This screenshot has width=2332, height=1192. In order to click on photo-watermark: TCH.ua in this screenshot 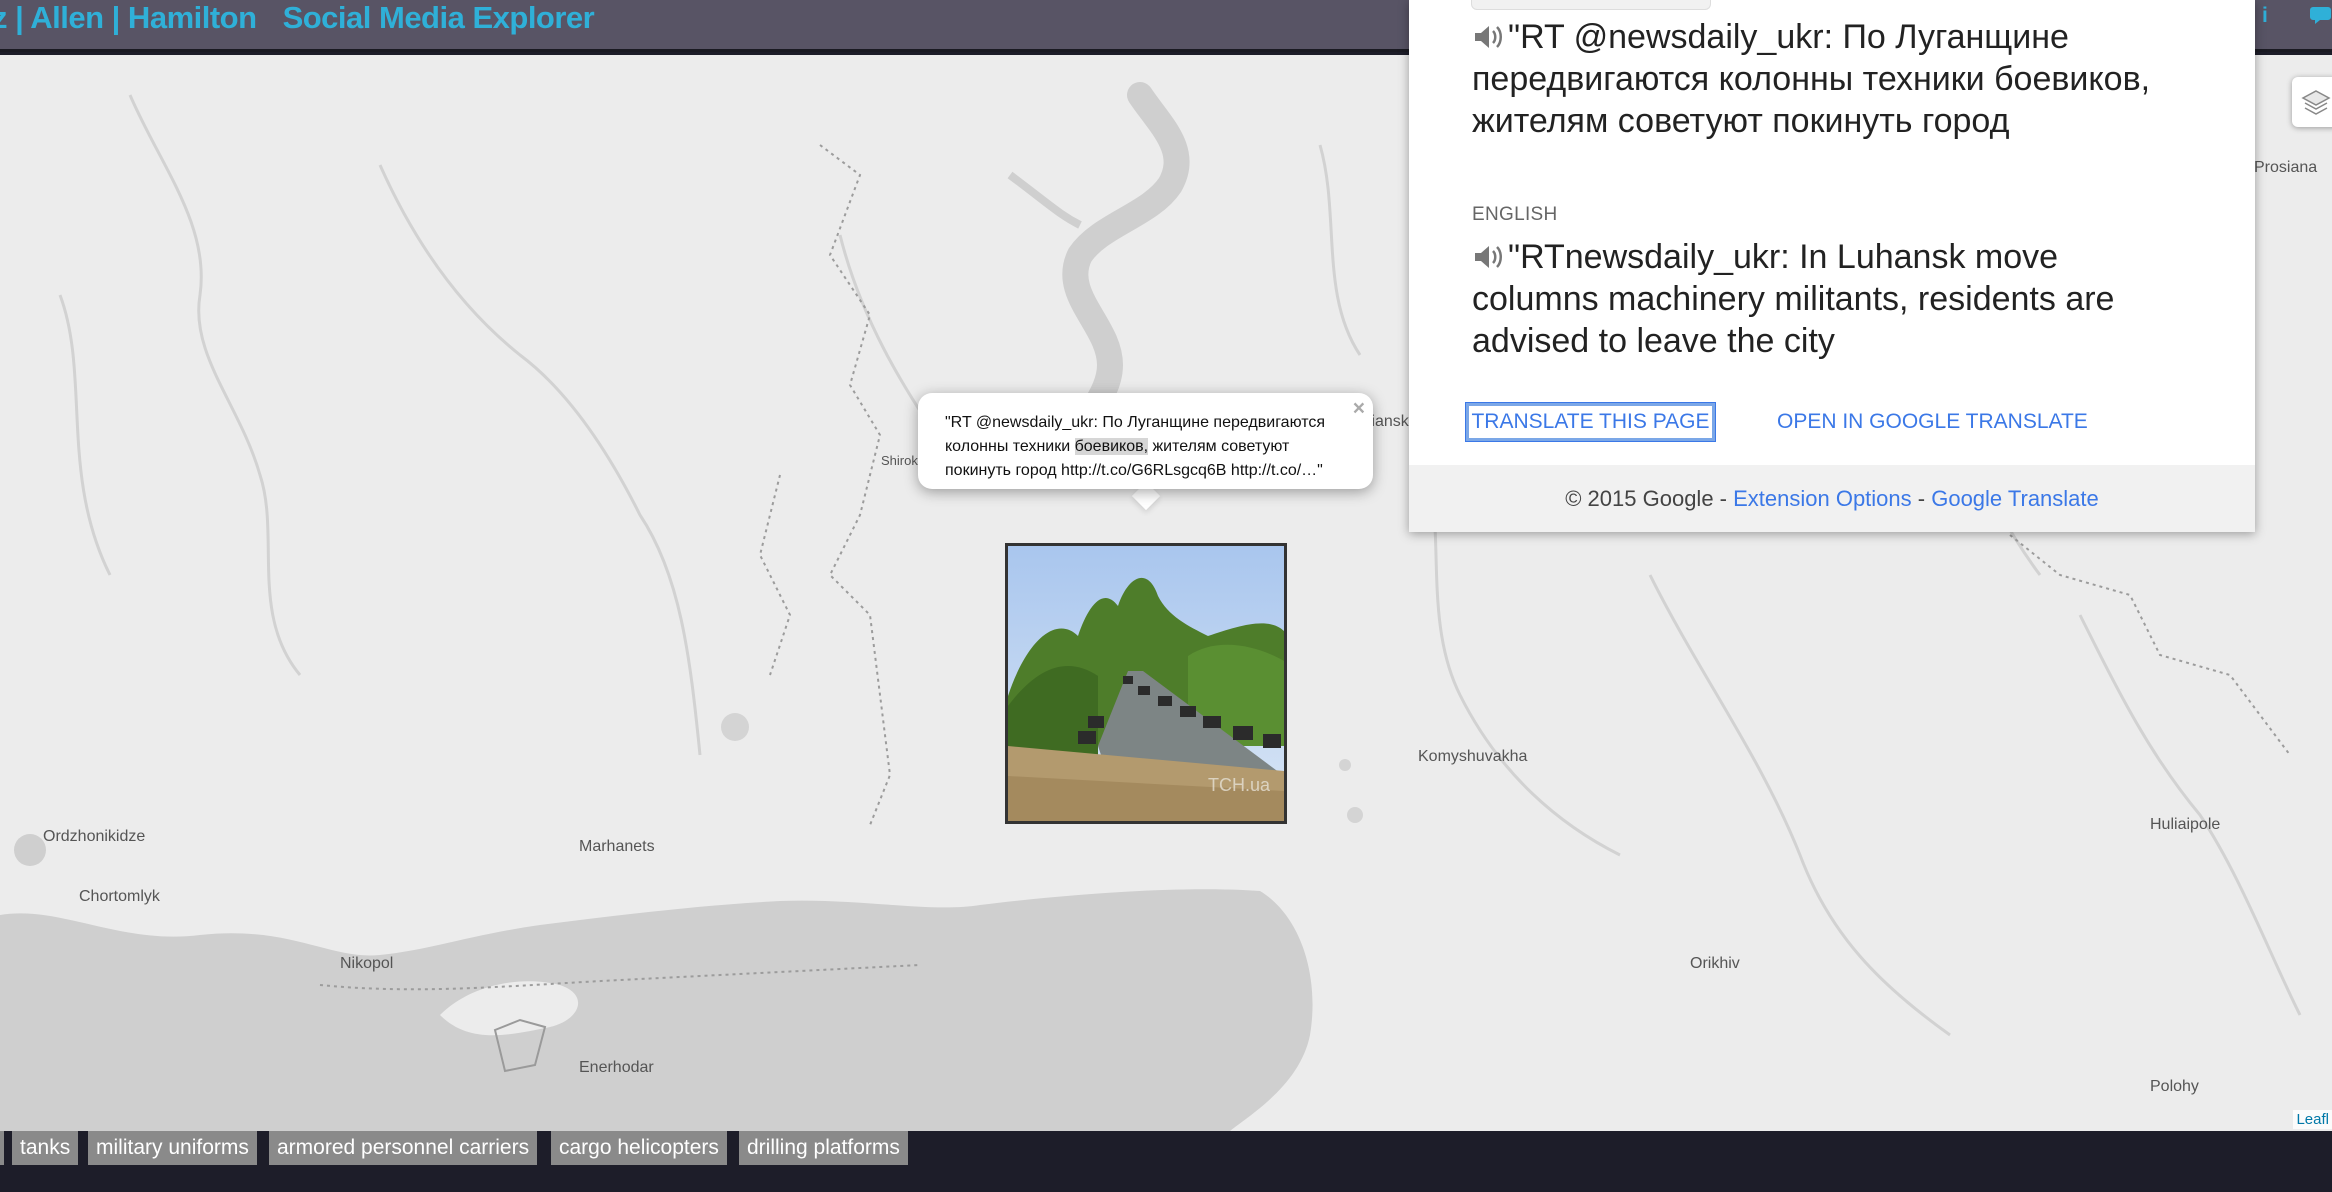, I will do `click(1239, 785)`.